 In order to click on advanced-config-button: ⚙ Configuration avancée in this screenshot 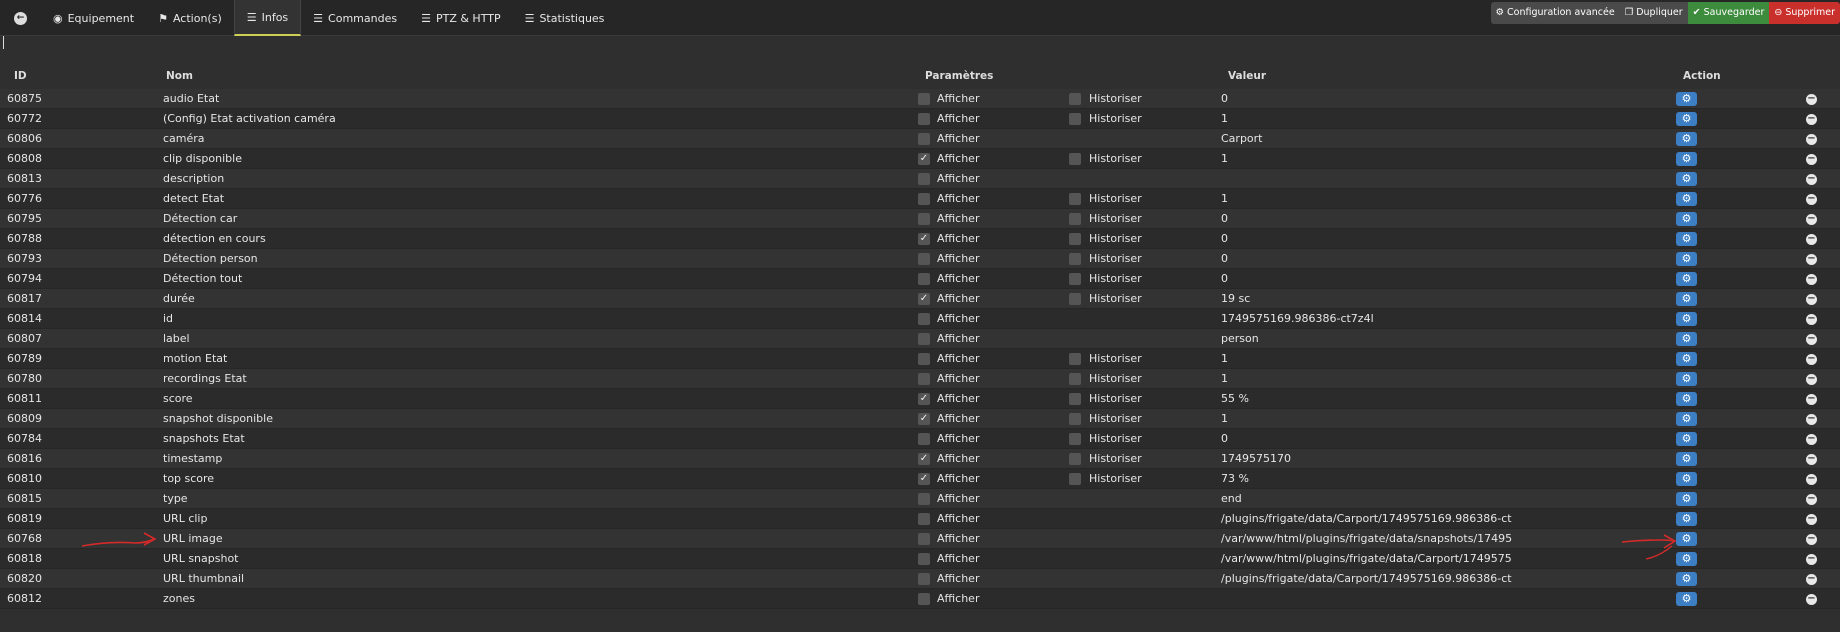, I will do `click(1555, 13)`.